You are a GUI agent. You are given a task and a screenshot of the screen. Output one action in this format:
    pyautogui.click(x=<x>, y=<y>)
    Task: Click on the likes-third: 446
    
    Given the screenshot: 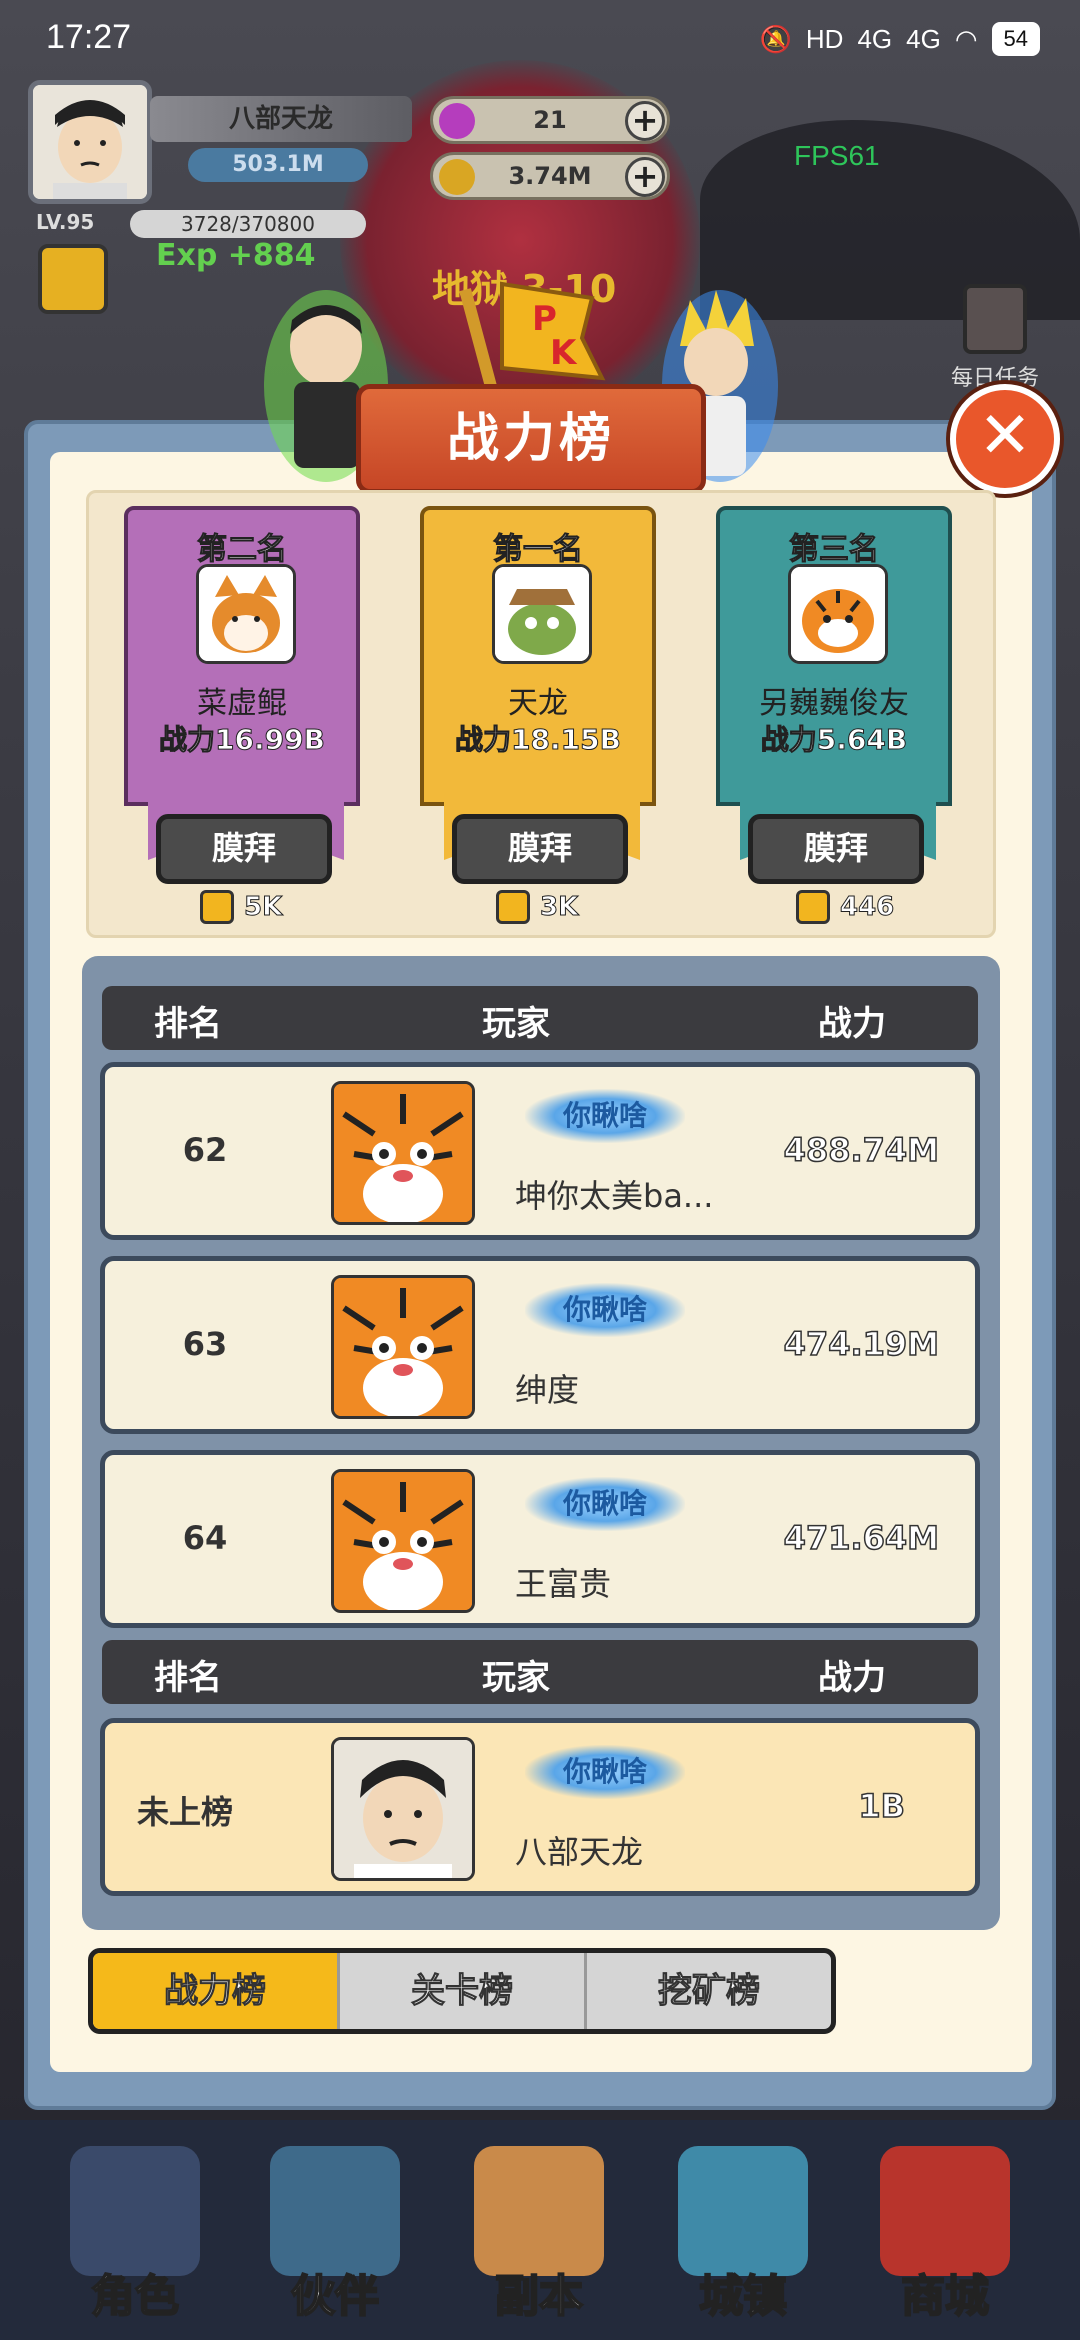 What is the action you would take?
    pyautogui.click(x=845, y=907)
    